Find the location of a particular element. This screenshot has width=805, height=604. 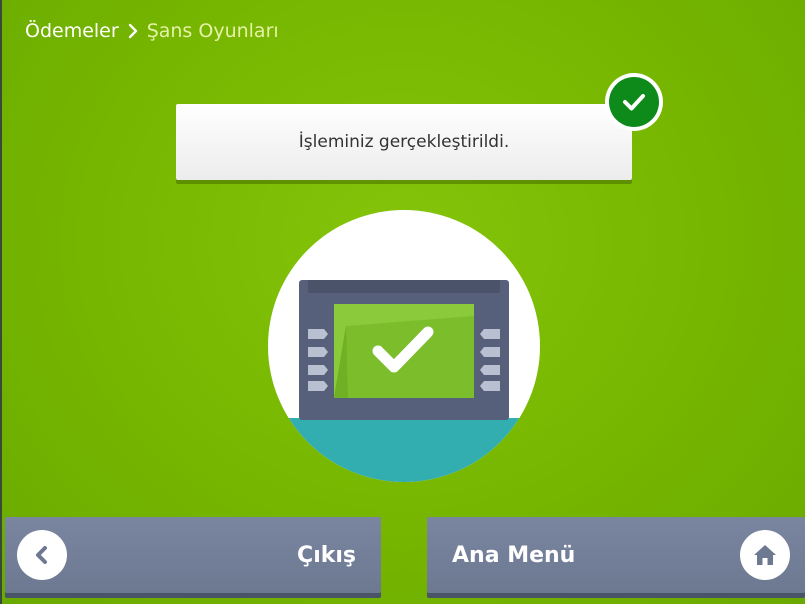

exit-button: Çıkış is located at coordinates (193, 555).